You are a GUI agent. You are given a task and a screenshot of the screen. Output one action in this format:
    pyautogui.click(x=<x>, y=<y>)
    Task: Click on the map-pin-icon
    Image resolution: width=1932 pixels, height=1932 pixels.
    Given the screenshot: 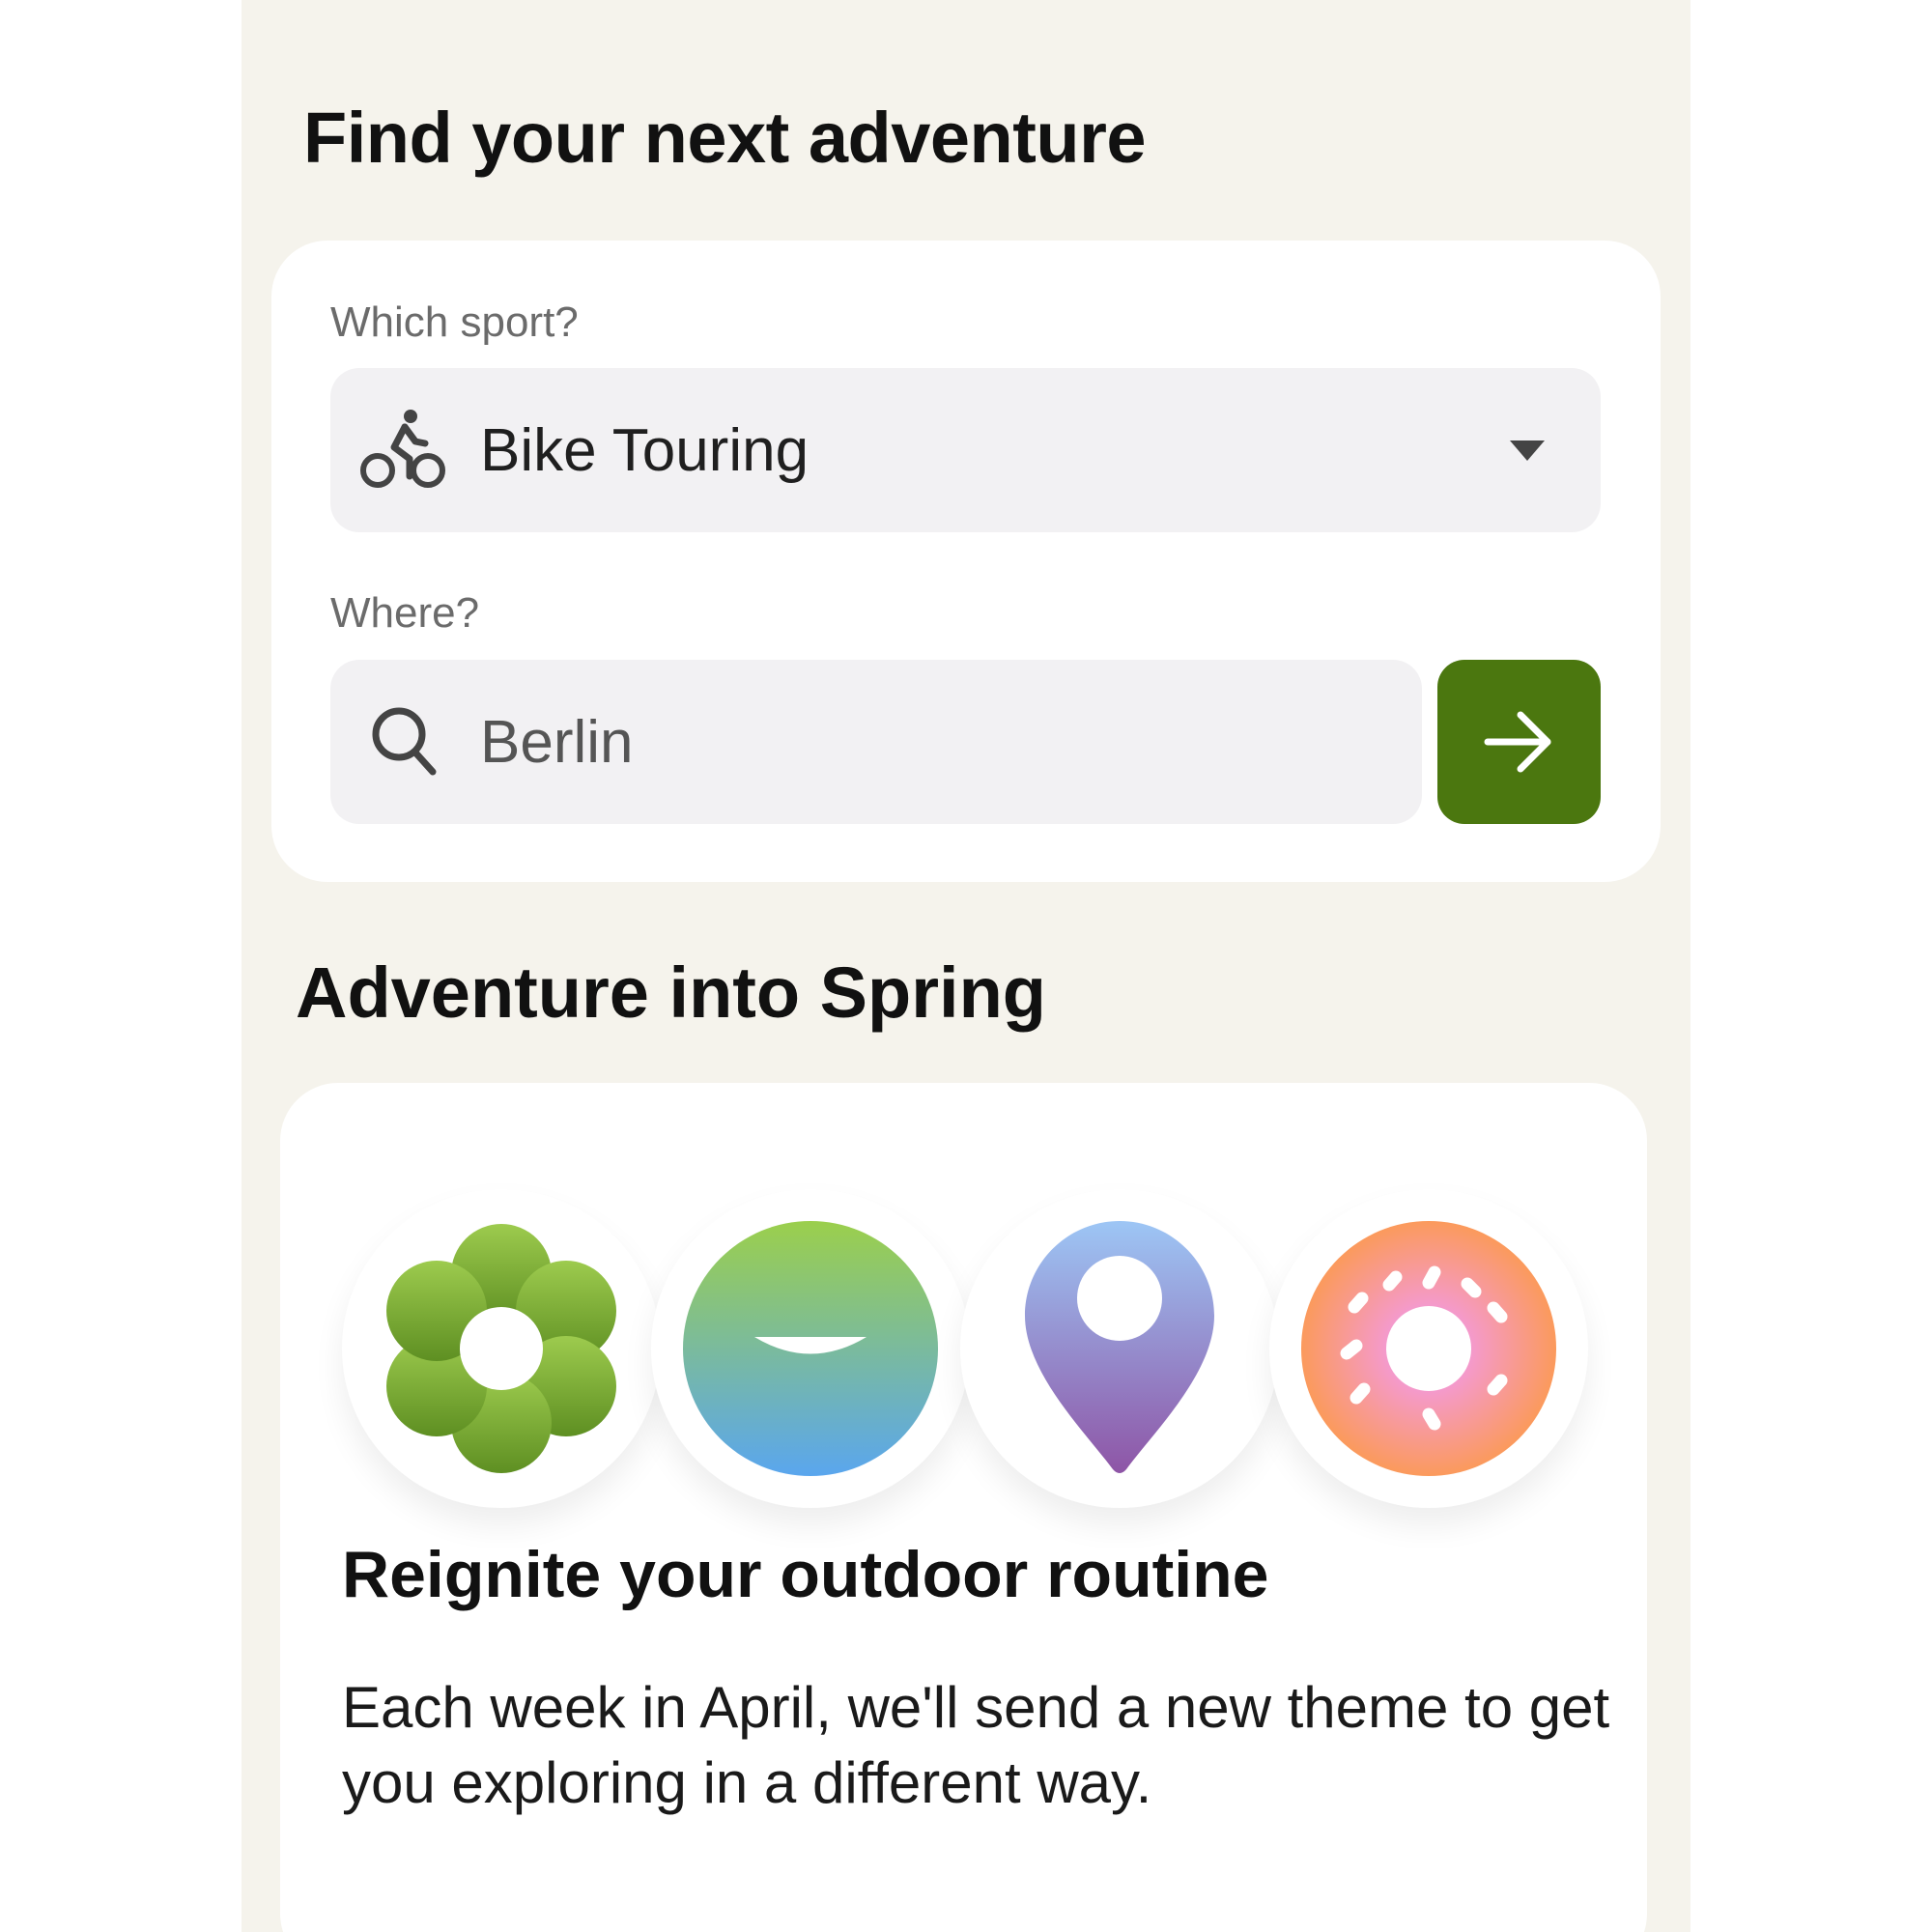 What is the action you would take?
    pyautogui.click(x=1119, y=1347)
    